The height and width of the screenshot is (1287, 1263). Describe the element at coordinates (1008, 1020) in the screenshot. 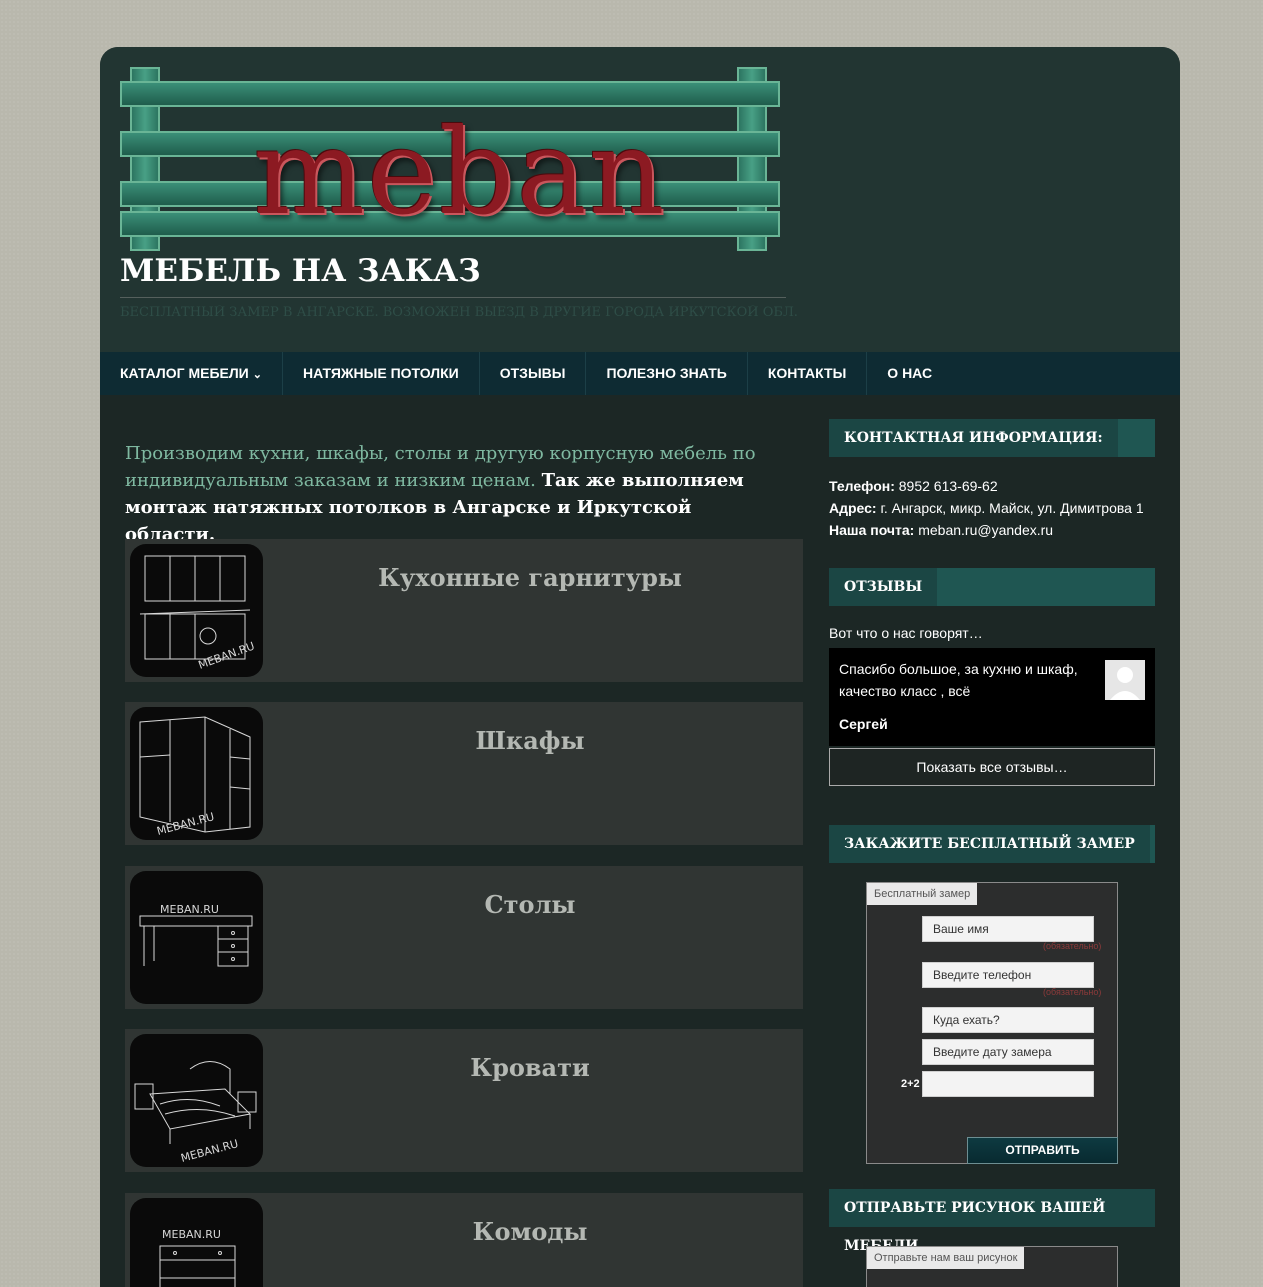

I see `address-input: Куда ехать?` at that location.